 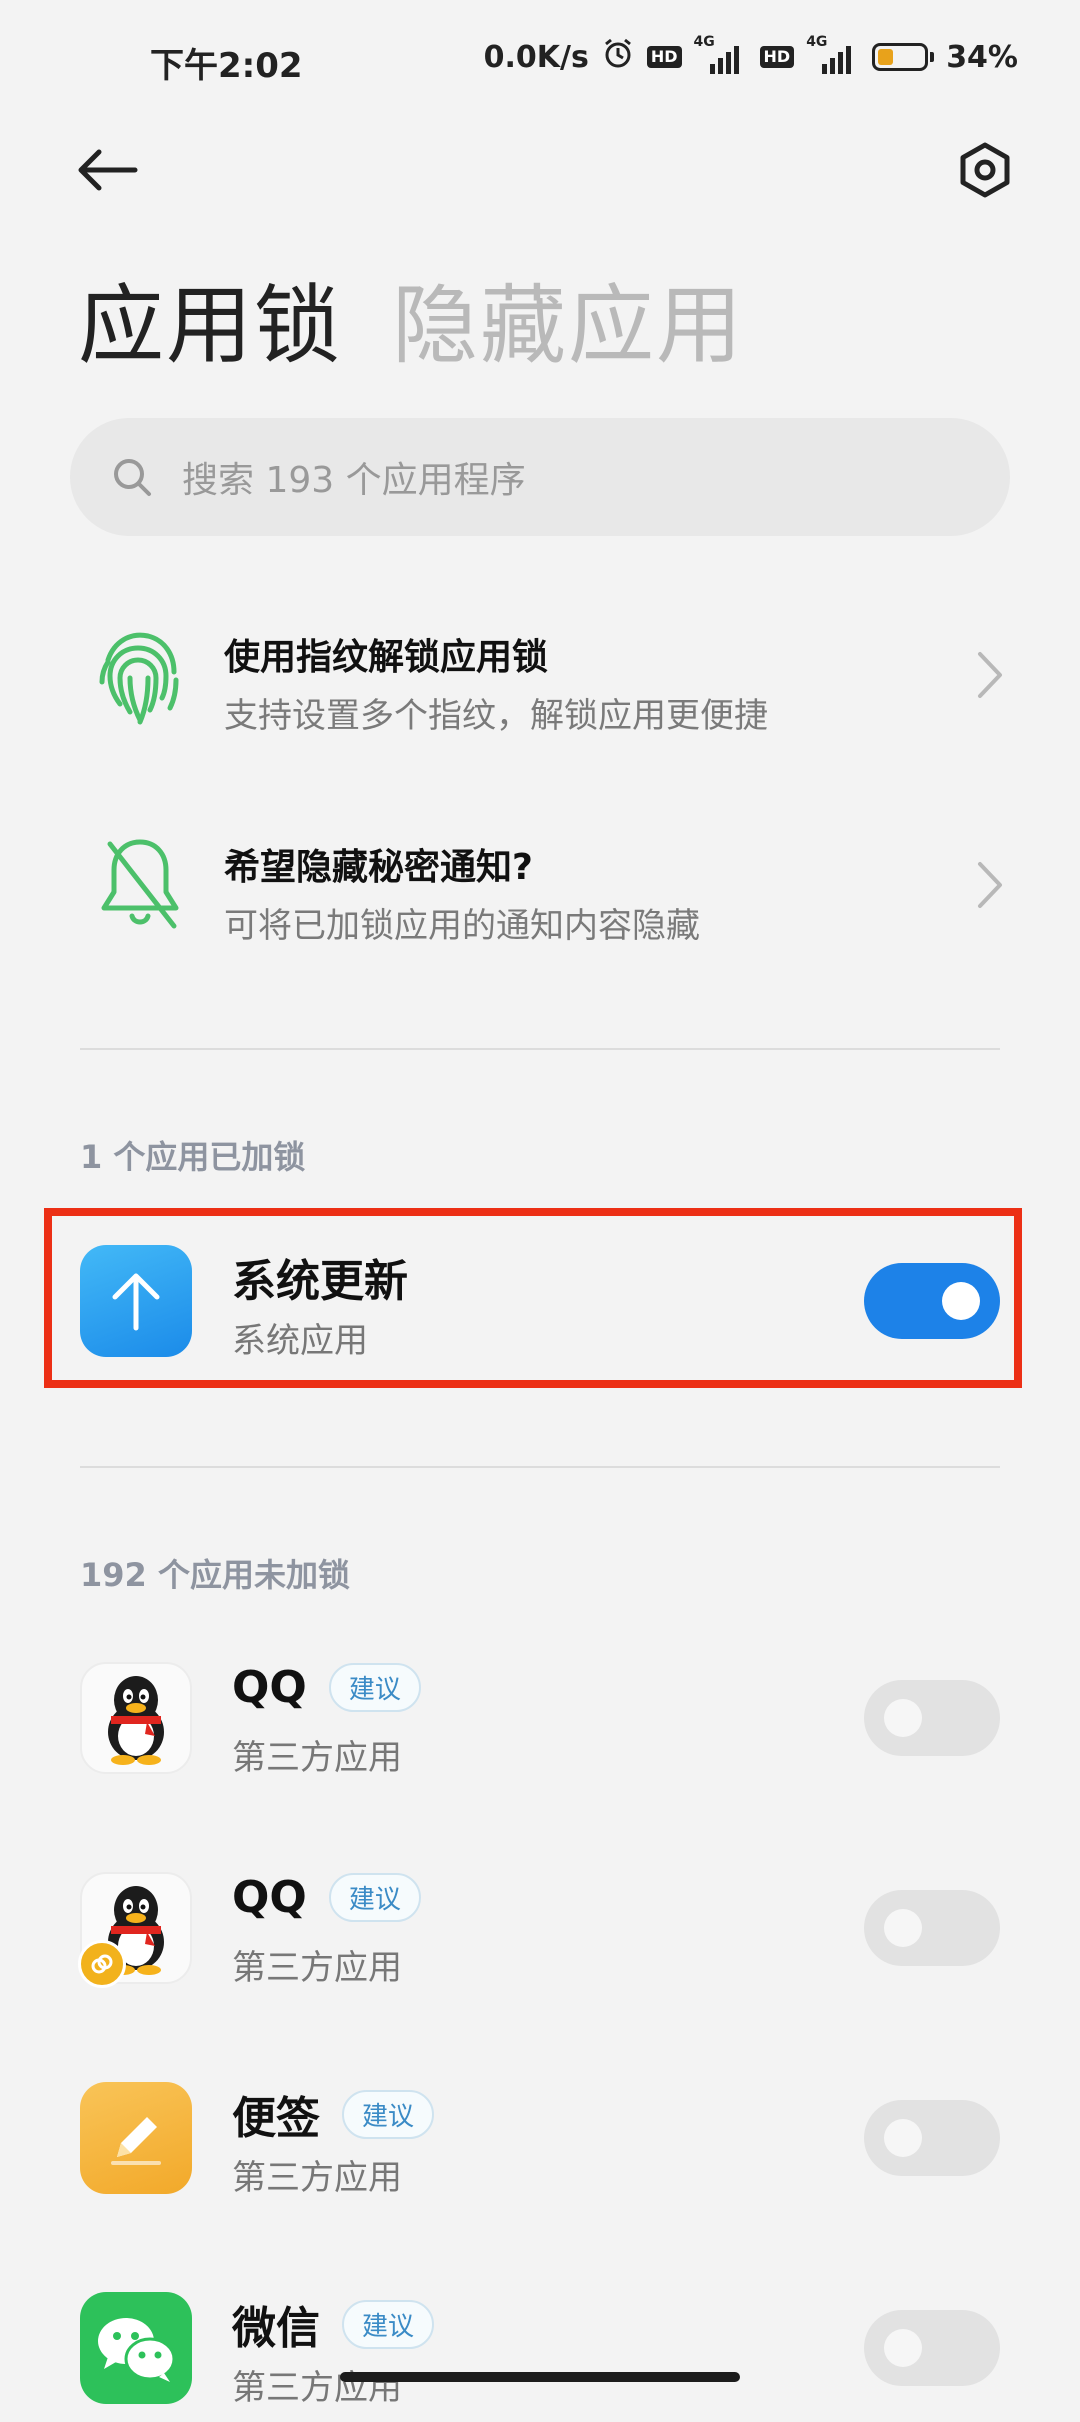 I want to click on app-row-notes: 便签 建议 第三方应用, so click(x=540, y=2147).